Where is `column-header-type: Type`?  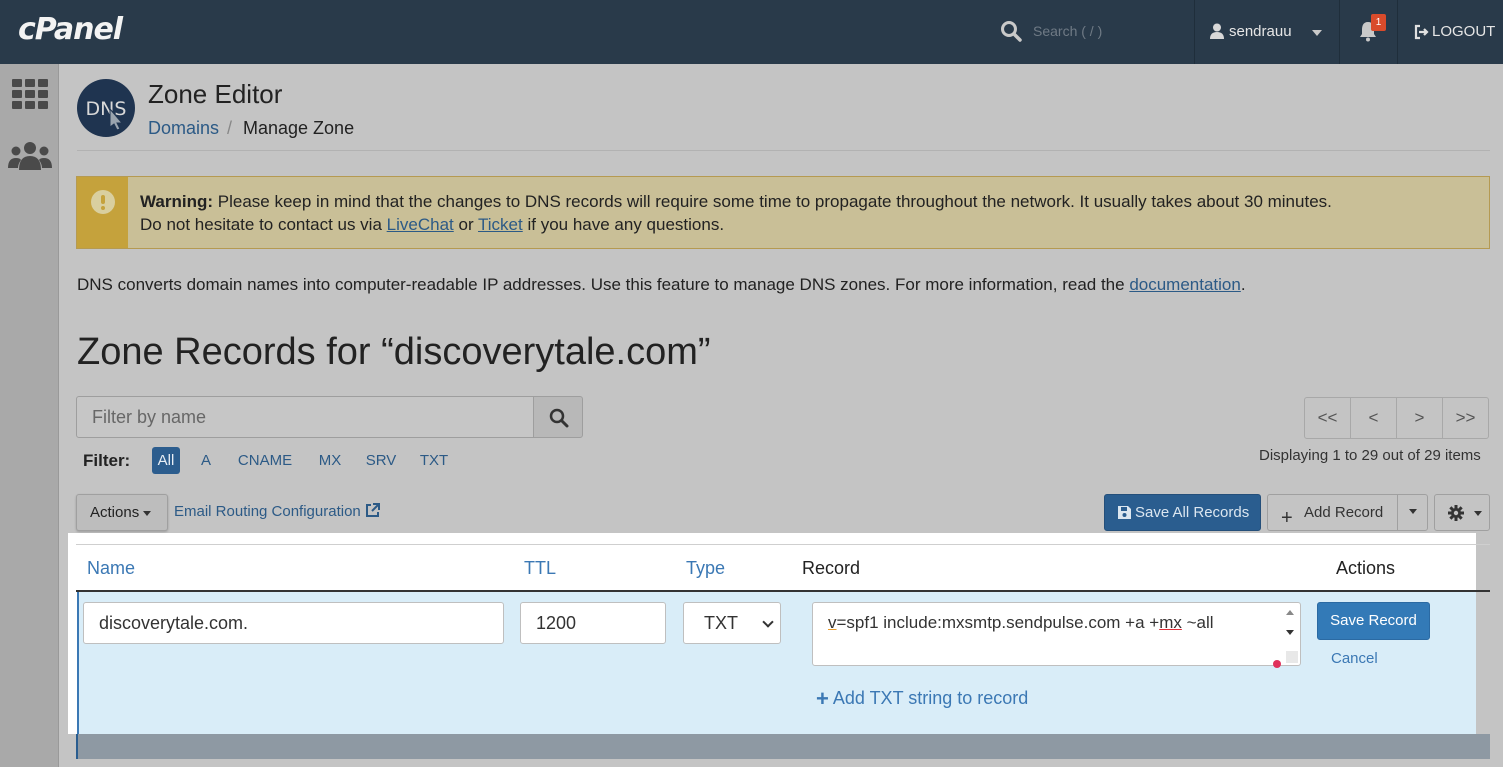 column-header-type: Type is located at coordinates (705, 568).